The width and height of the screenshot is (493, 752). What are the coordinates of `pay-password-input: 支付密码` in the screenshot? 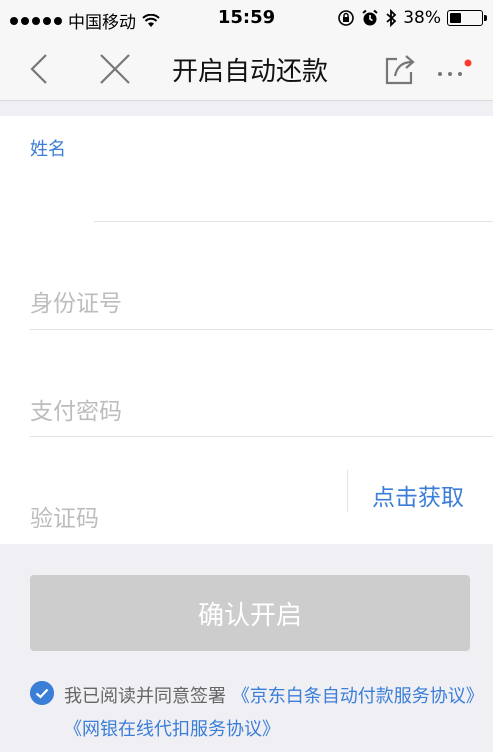 It's located at (76, 409).